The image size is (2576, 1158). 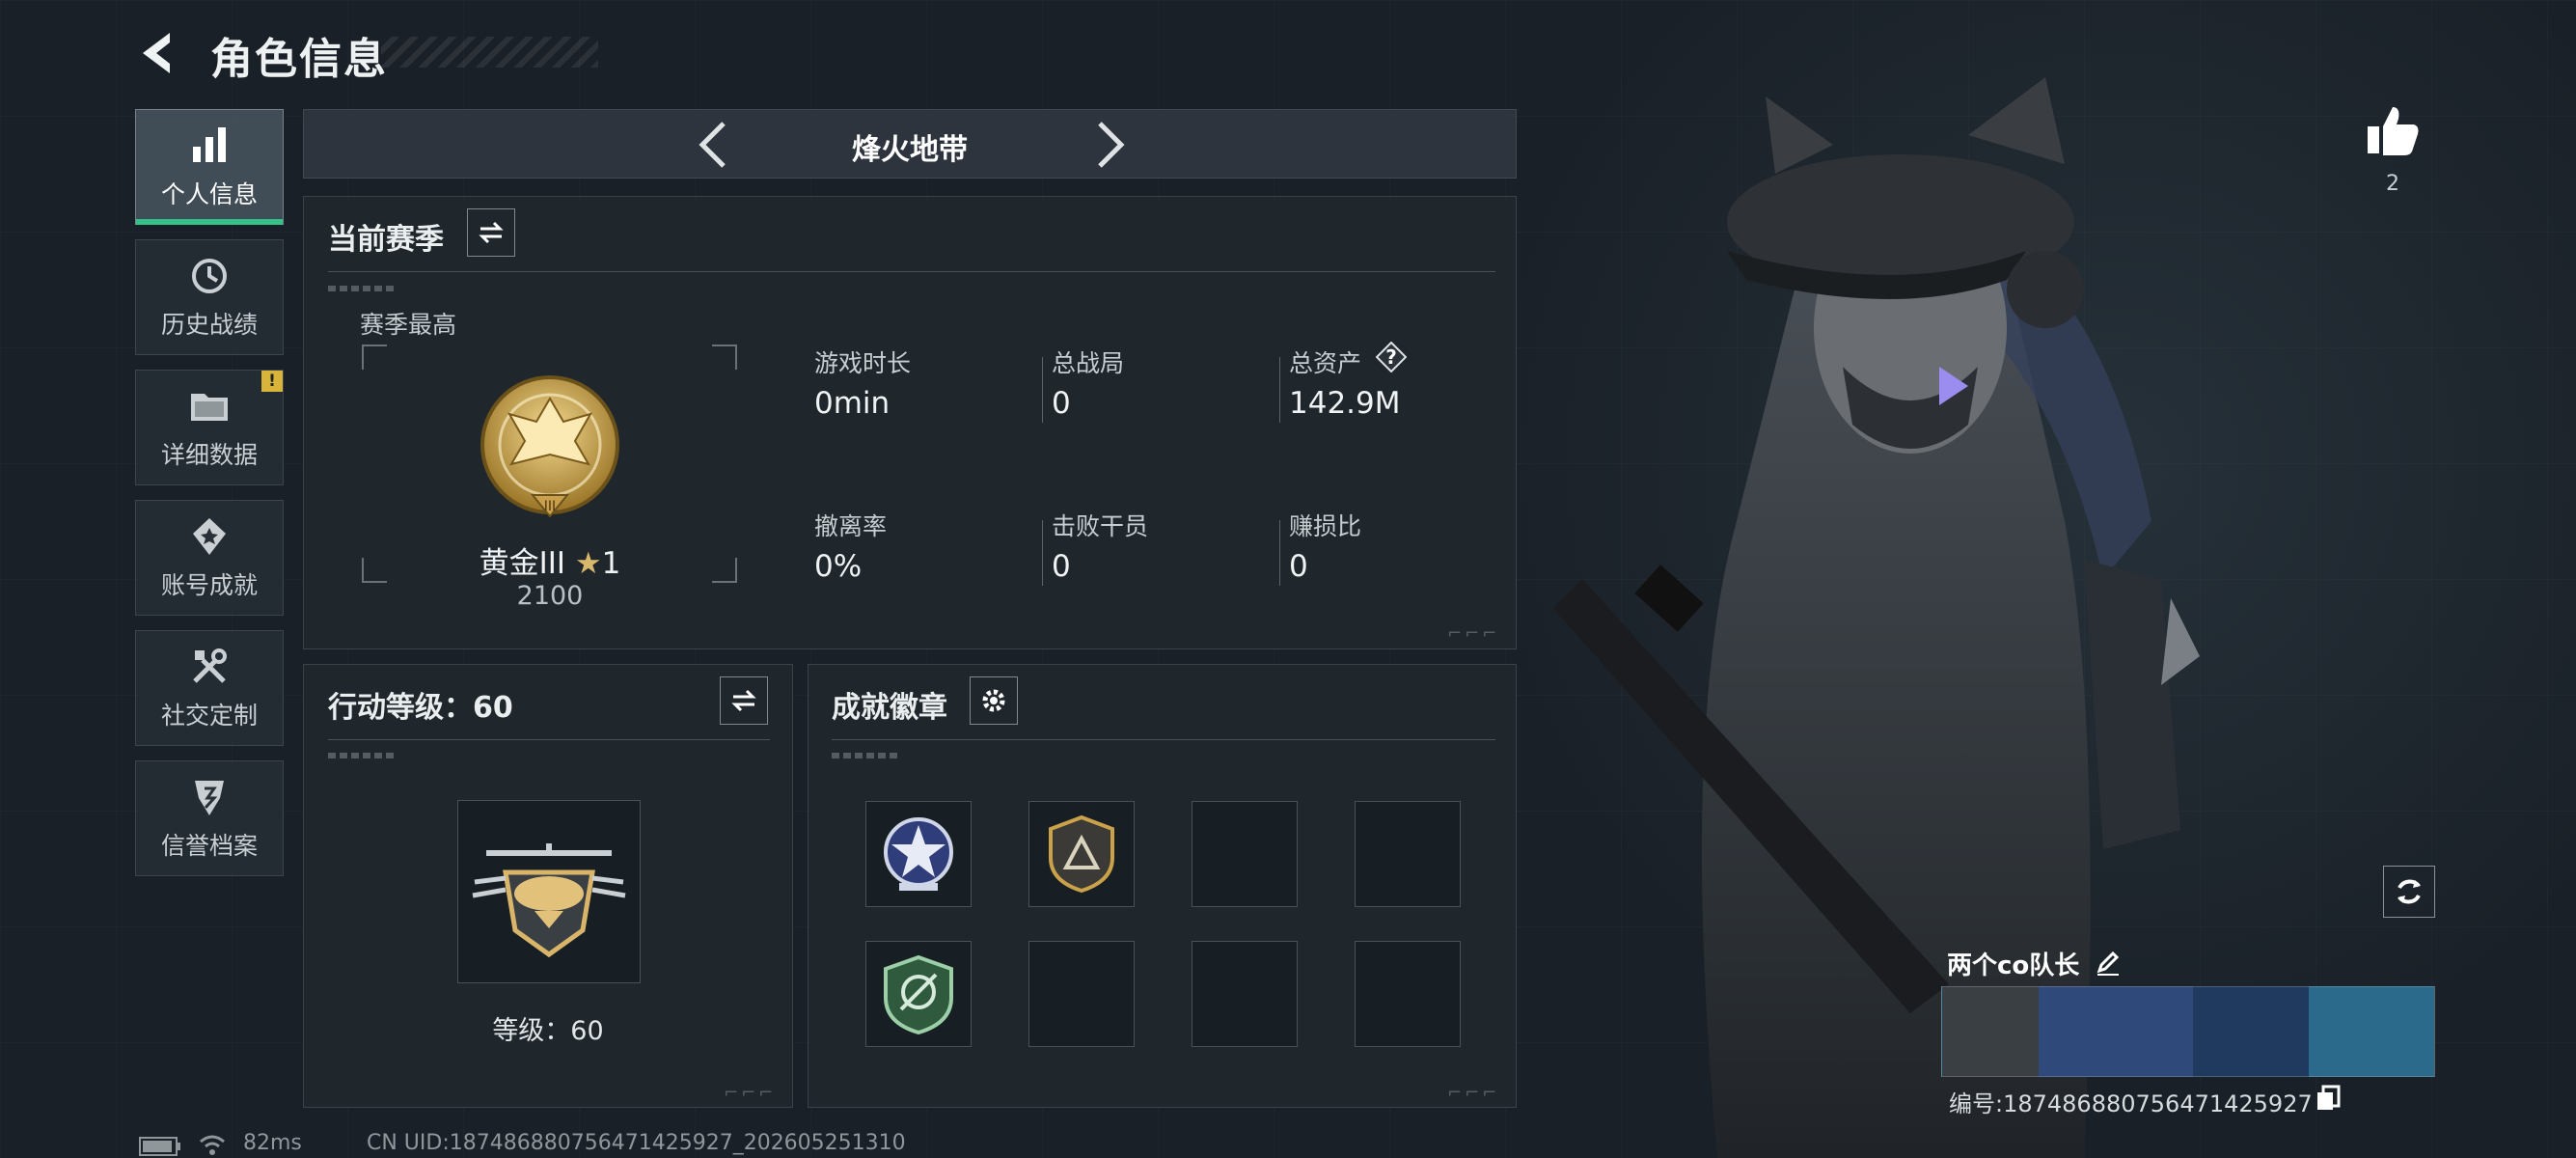 I want to click on sidebar-item-personal-info: 个人信息, so click(x=210, y=167).